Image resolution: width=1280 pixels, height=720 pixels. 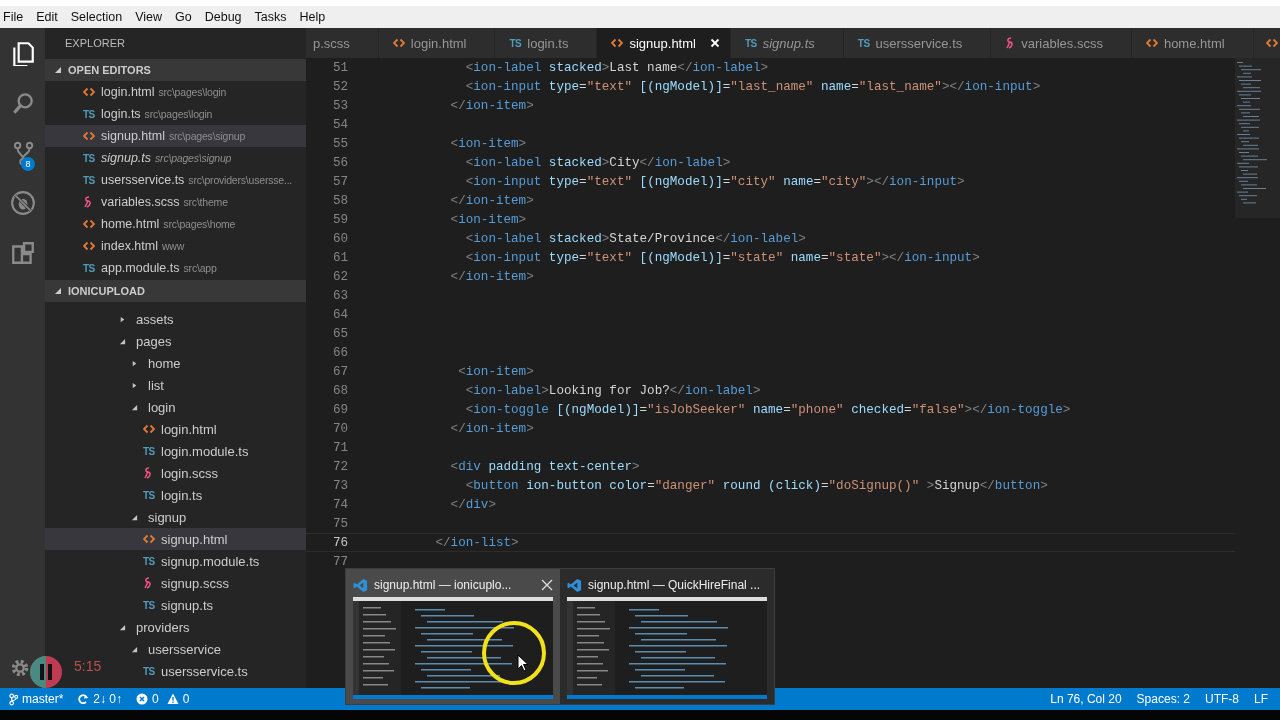 What do you see at coordinates (195, 671) in the screenshot?
I see `tree-item: TS usersservice.ts` at bounding box center [195, 671].